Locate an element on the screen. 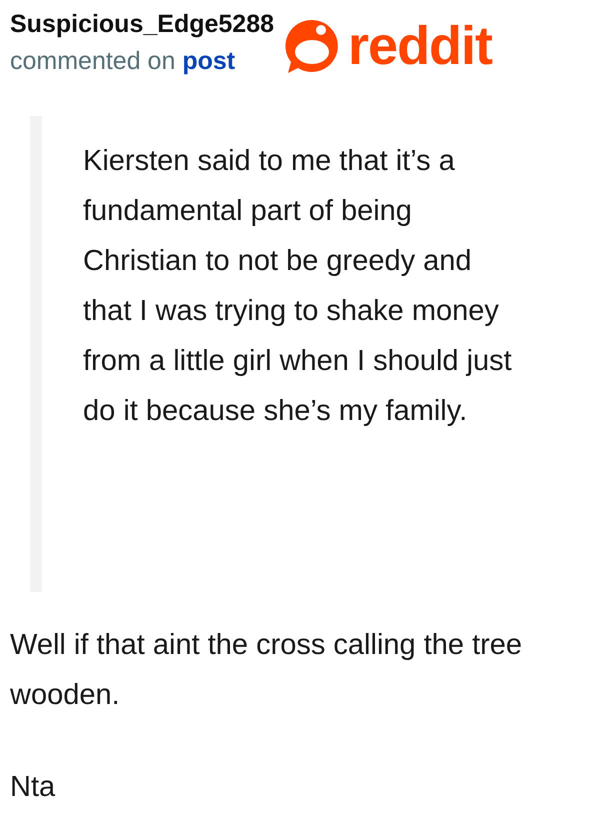  comment-text: Well if that aint the cross calling the tree wooden. is located at coordinates (267, 670).